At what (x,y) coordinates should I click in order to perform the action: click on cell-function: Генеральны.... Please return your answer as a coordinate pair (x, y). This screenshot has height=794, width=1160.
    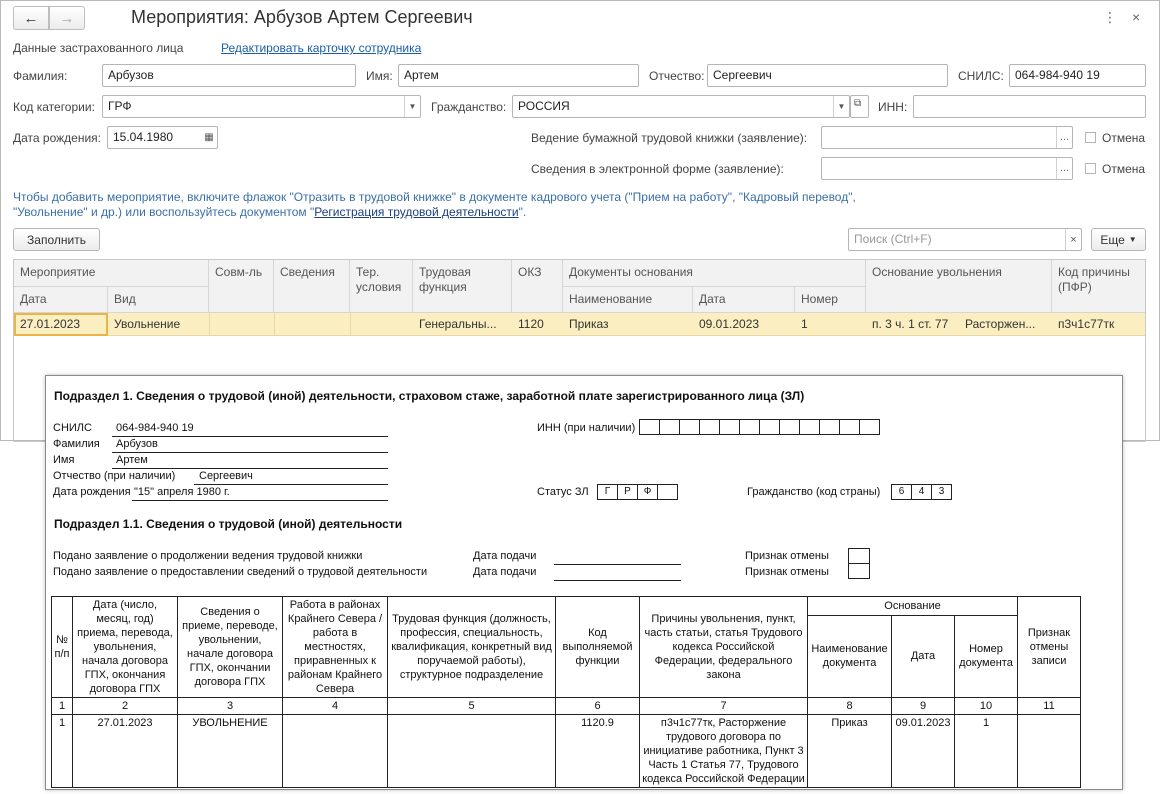
    Looking at the image, I should click on (462, 324).